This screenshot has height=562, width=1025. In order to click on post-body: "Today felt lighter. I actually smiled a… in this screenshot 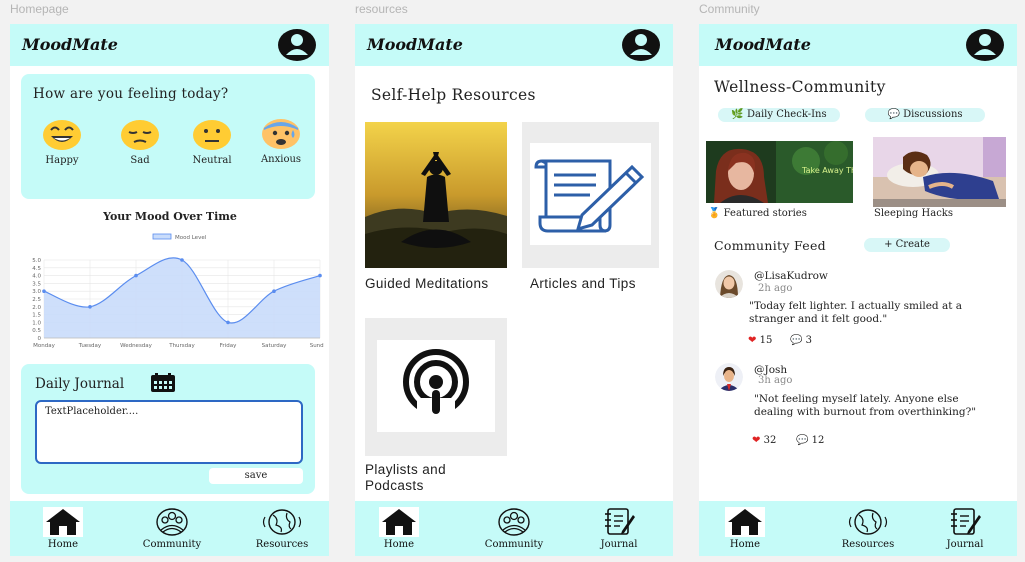, I will do `click(856, 312)`.